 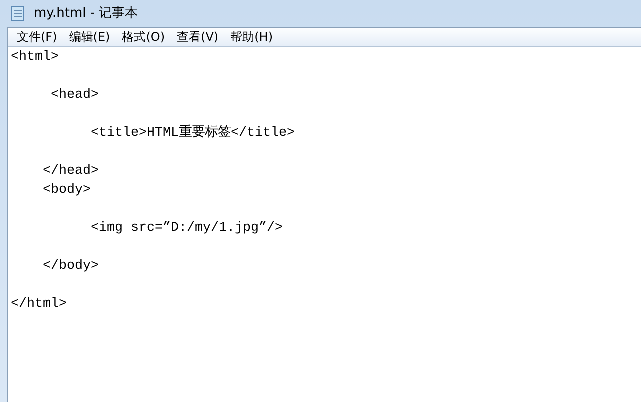 I want to click on menu-item: 查看(V), so click(x=198, y=37).